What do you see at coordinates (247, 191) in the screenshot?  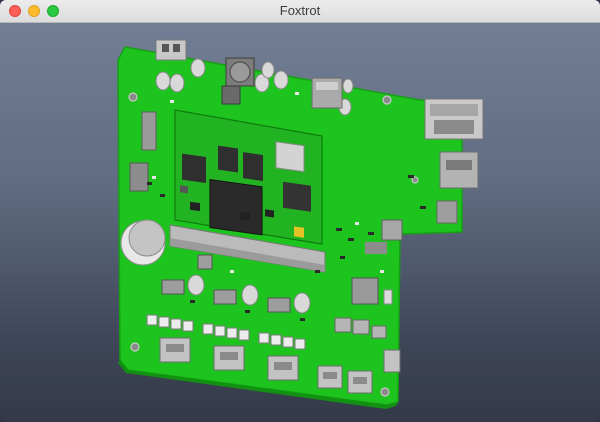 I see `som-module` at bounding box center [247, 191].